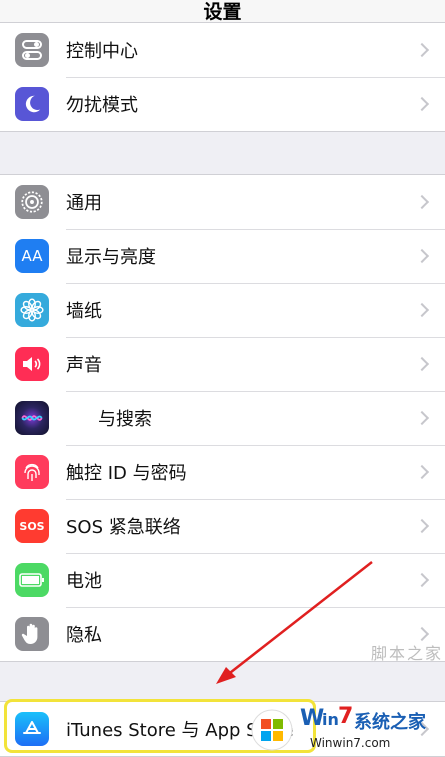  What do you see at coordinates (406, 653) in the screenshot?
I see `side-watermark: 脚本之家` at bounding box center [406, 653].